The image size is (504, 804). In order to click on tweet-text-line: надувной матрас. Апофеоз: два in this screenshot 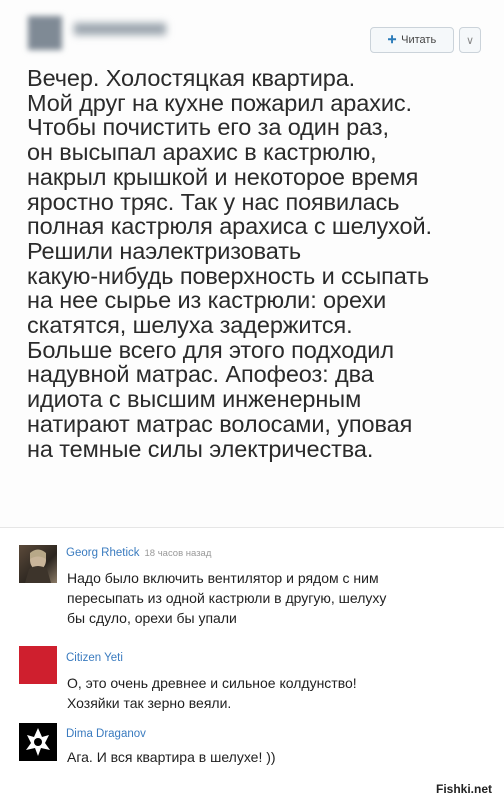, I will do `click(200, 374)`.